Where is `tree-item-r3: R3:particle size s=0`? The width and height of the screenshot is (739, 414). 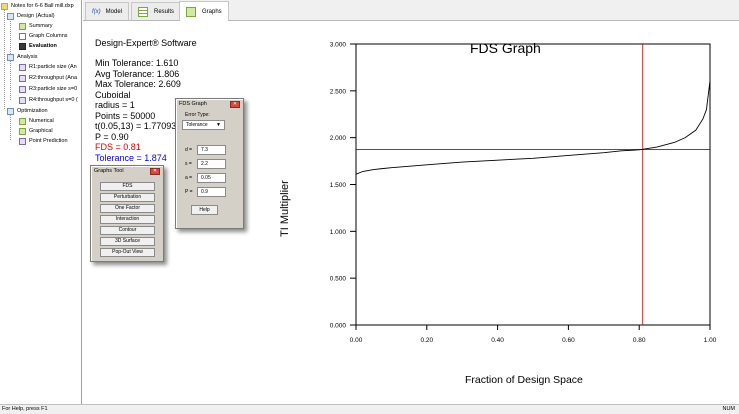 tree-item-r3: R3:particle size s=0 is located at coordinates (48, 89).